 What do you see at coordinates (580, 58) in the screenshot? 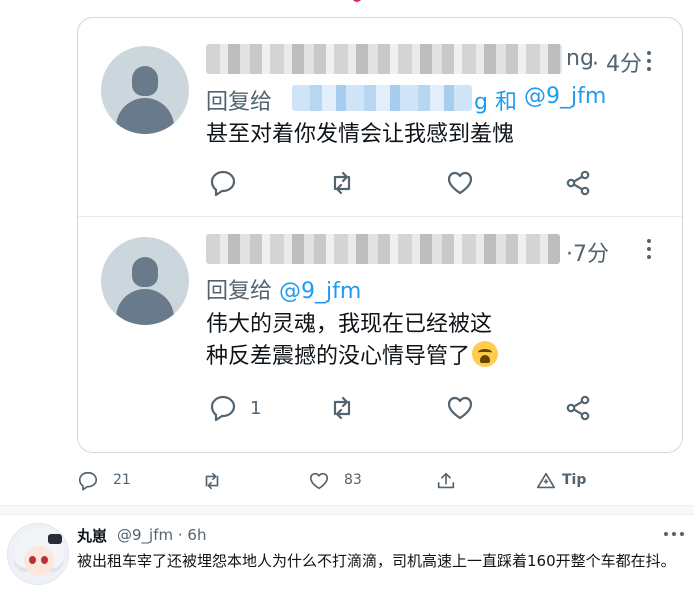
I see `reply-name-suffix: ng` at bounding box center [580, 58].